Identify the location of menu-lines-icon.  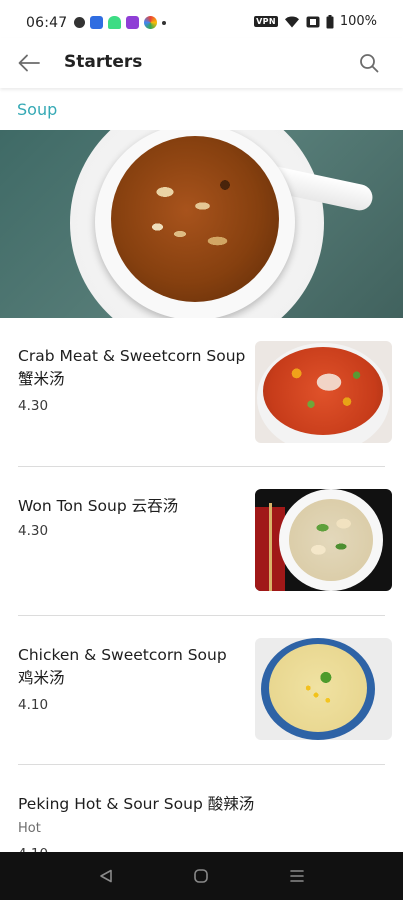
(297, 876).